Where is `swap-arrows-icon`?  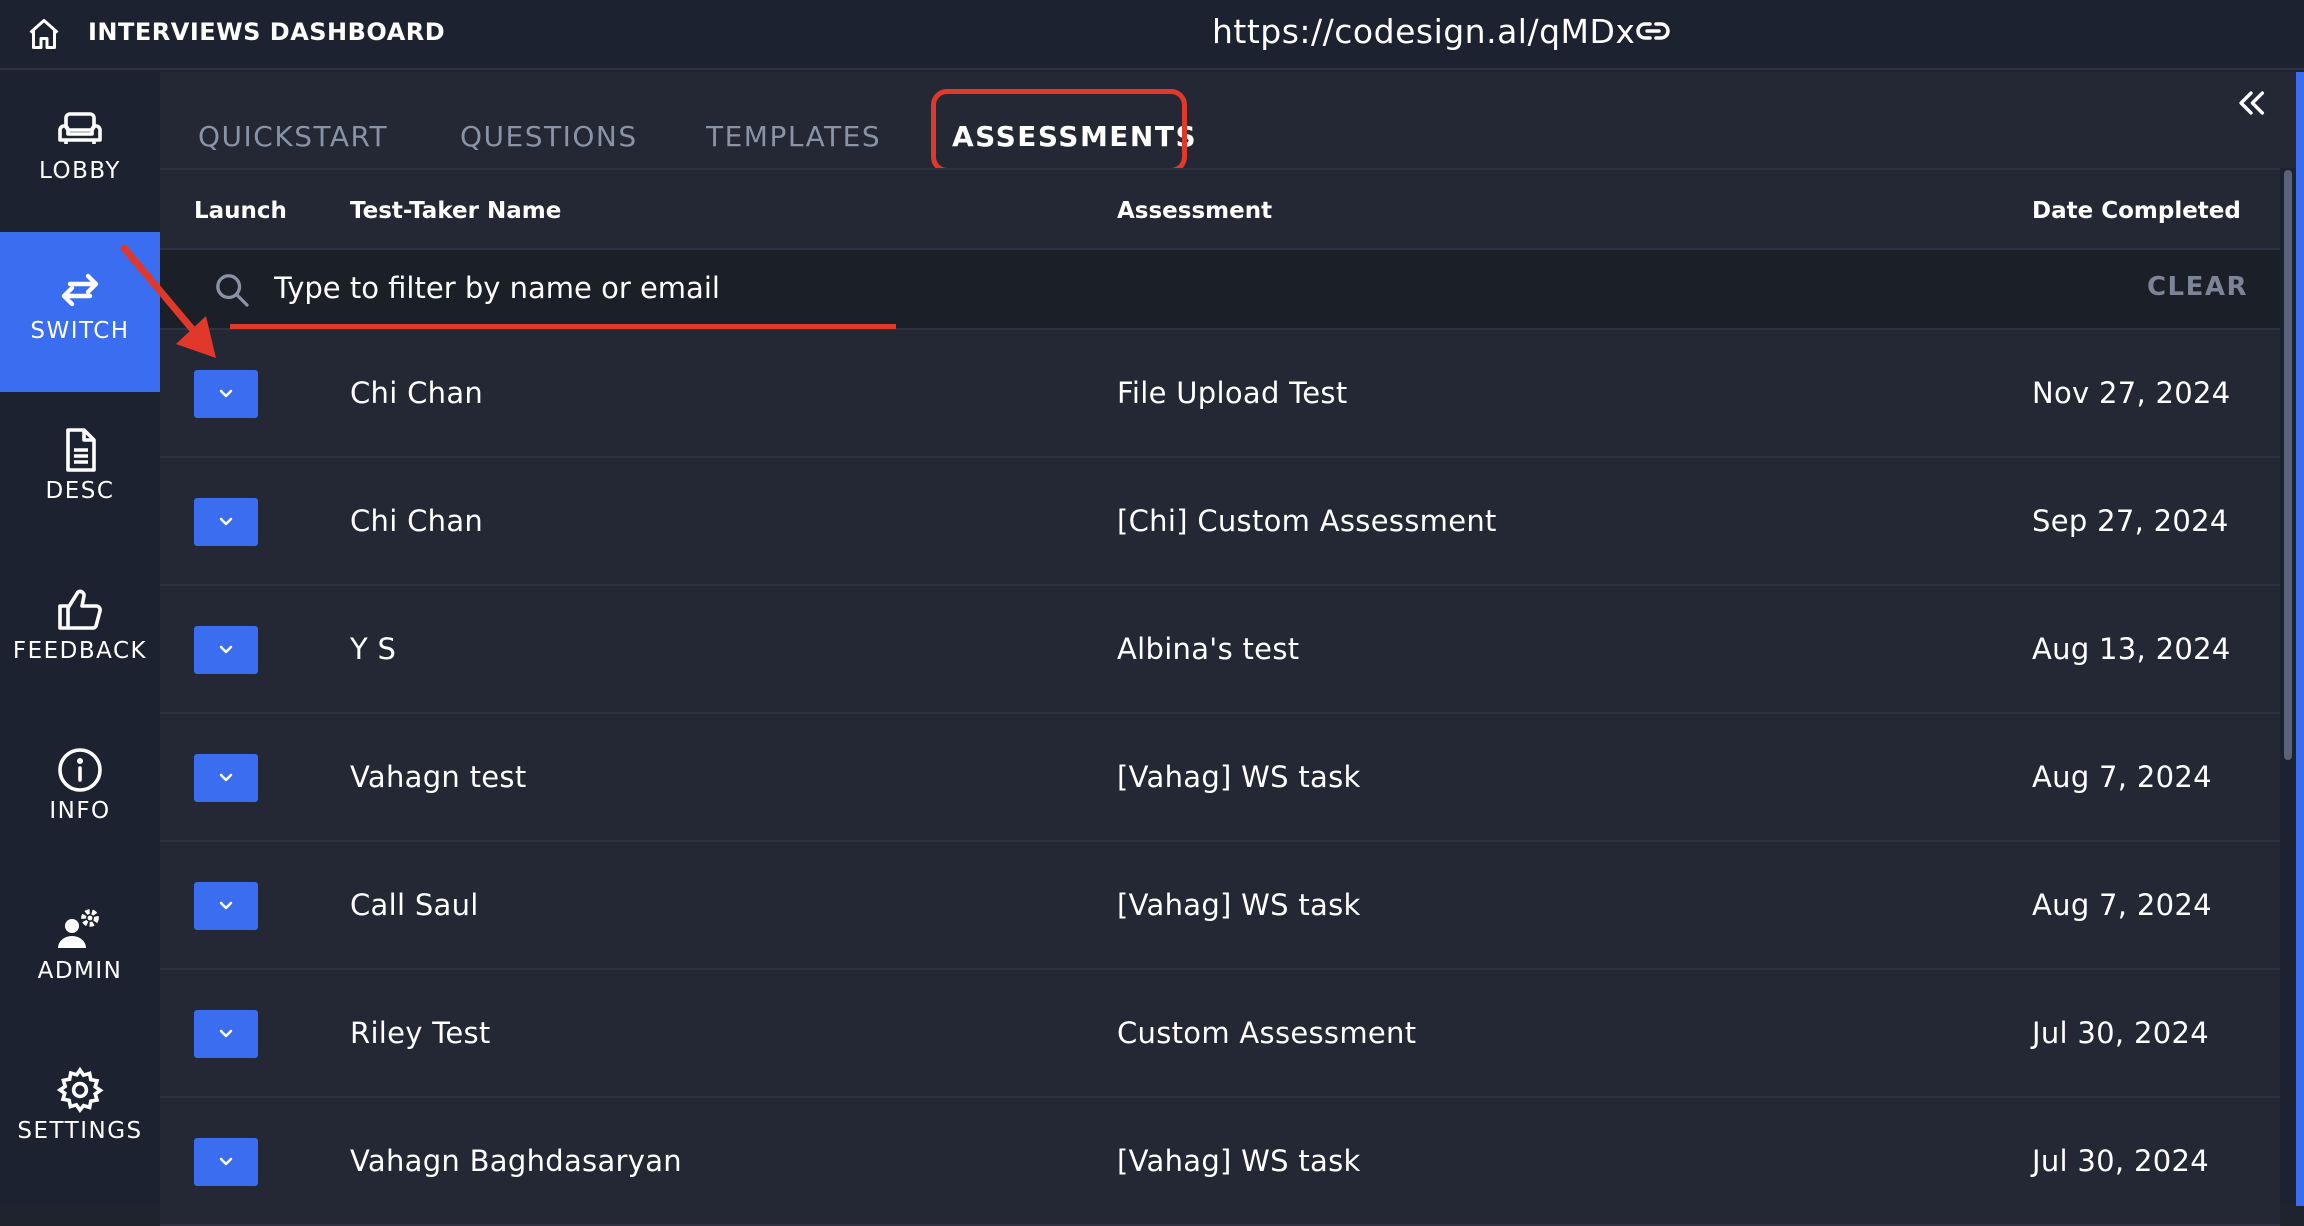
swap-arrows-icon is located at coordinates (80, 290).